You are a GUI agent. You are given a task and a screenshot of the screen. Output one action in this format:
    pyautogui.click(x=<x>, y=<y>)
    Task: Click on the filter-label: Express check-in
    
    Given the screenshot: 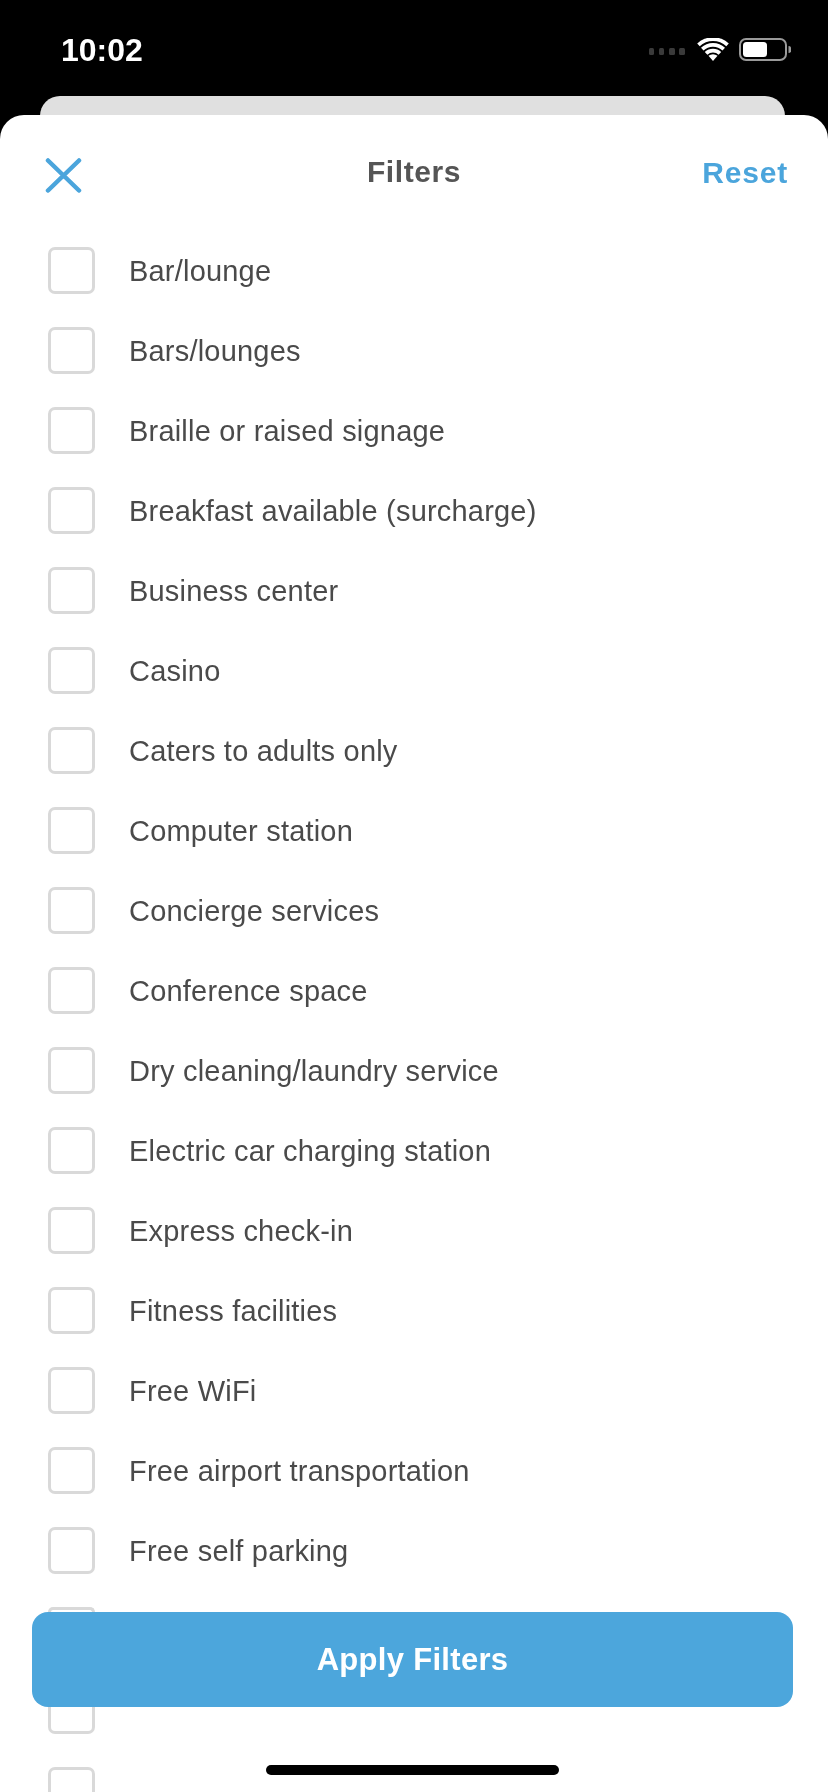 What is the action you would take?
    pyautogui.click(x=241, y=1231)
    